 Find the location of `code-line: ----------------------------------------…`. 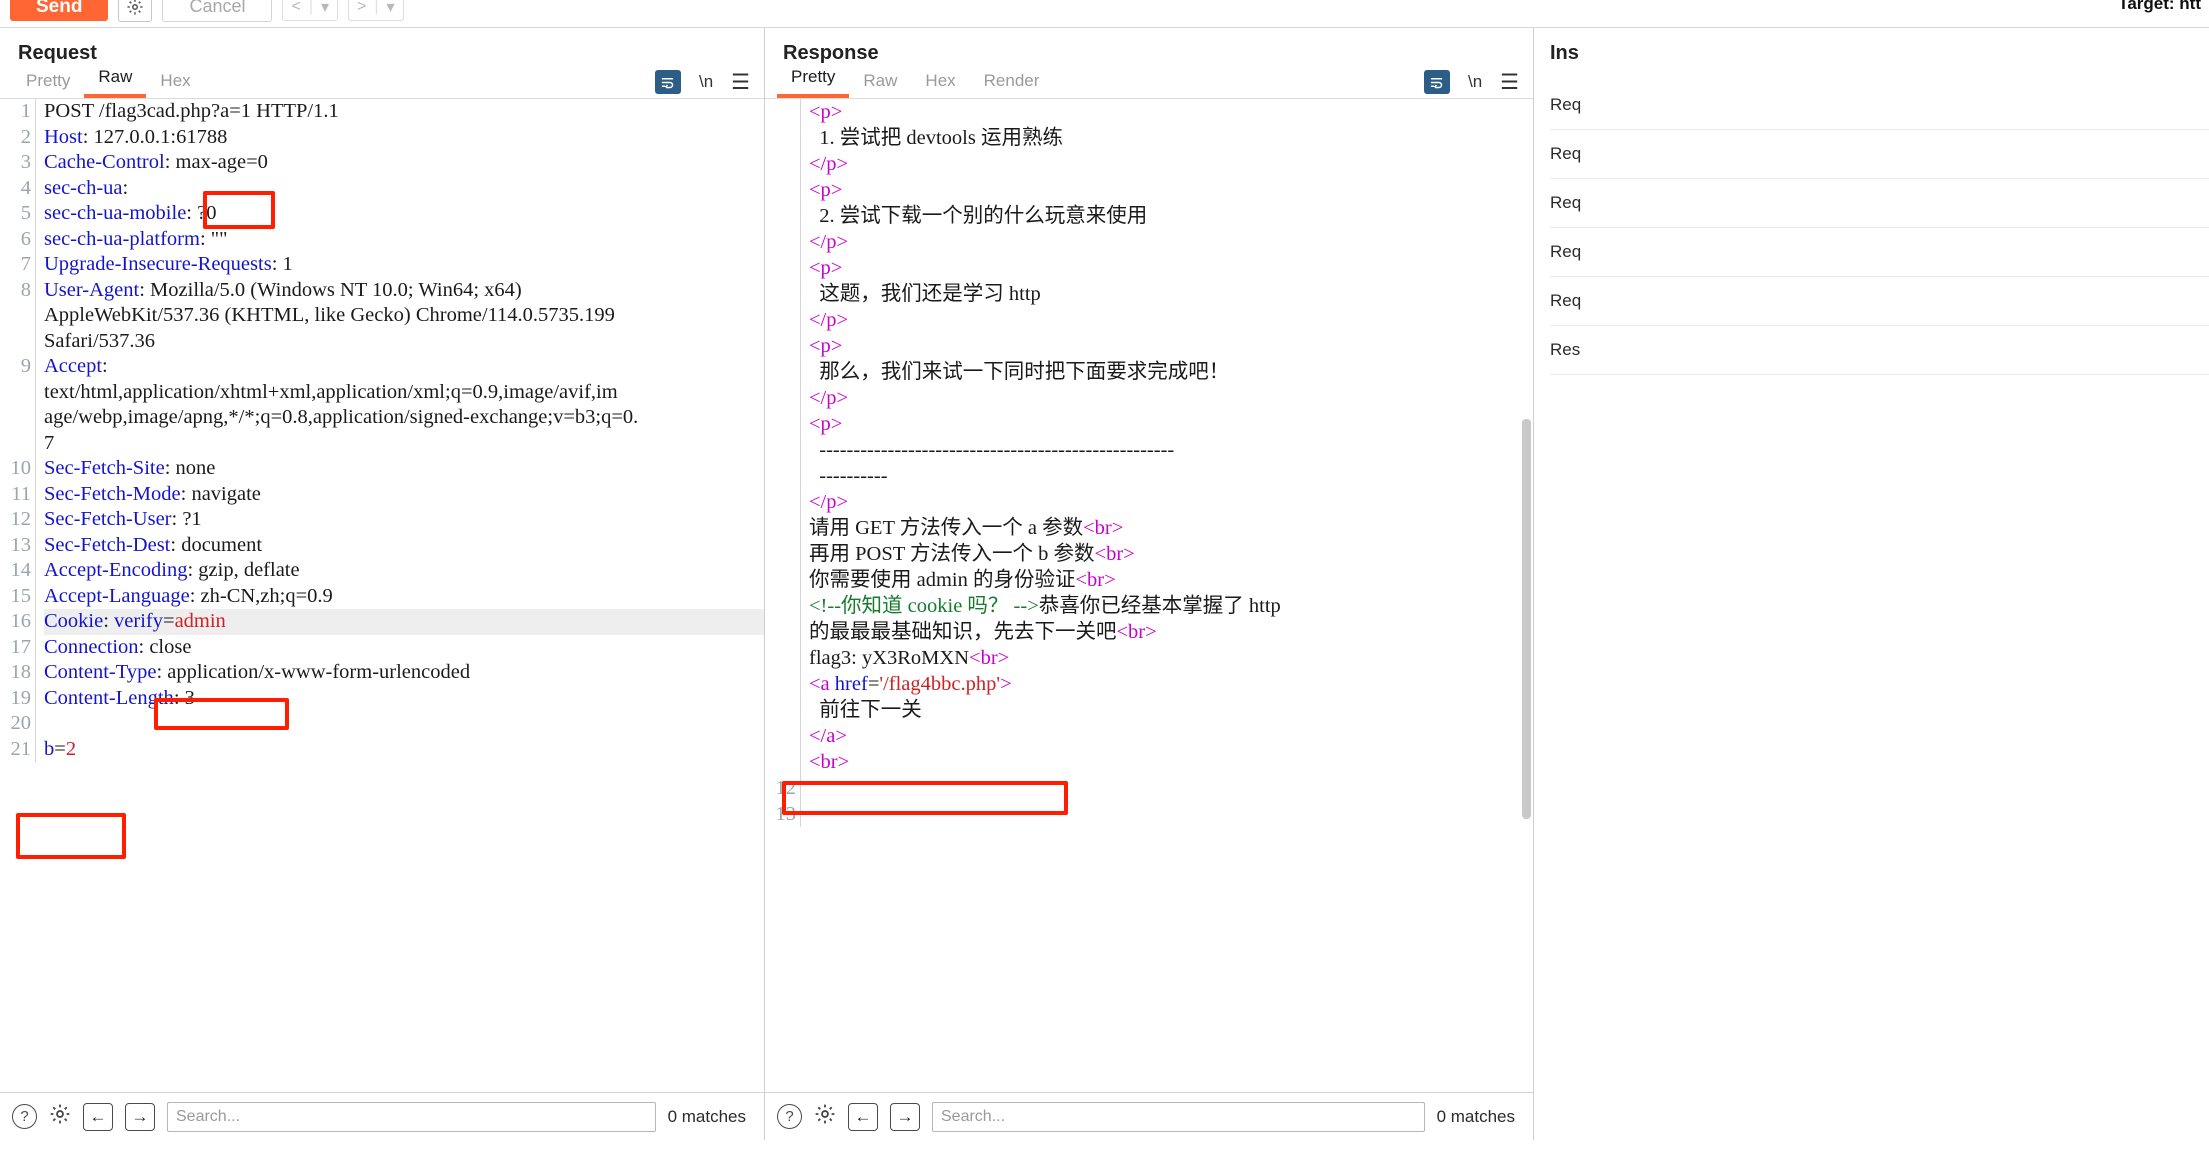

code-line: ----------------------------------------… is located at coordinates (1171, 450).